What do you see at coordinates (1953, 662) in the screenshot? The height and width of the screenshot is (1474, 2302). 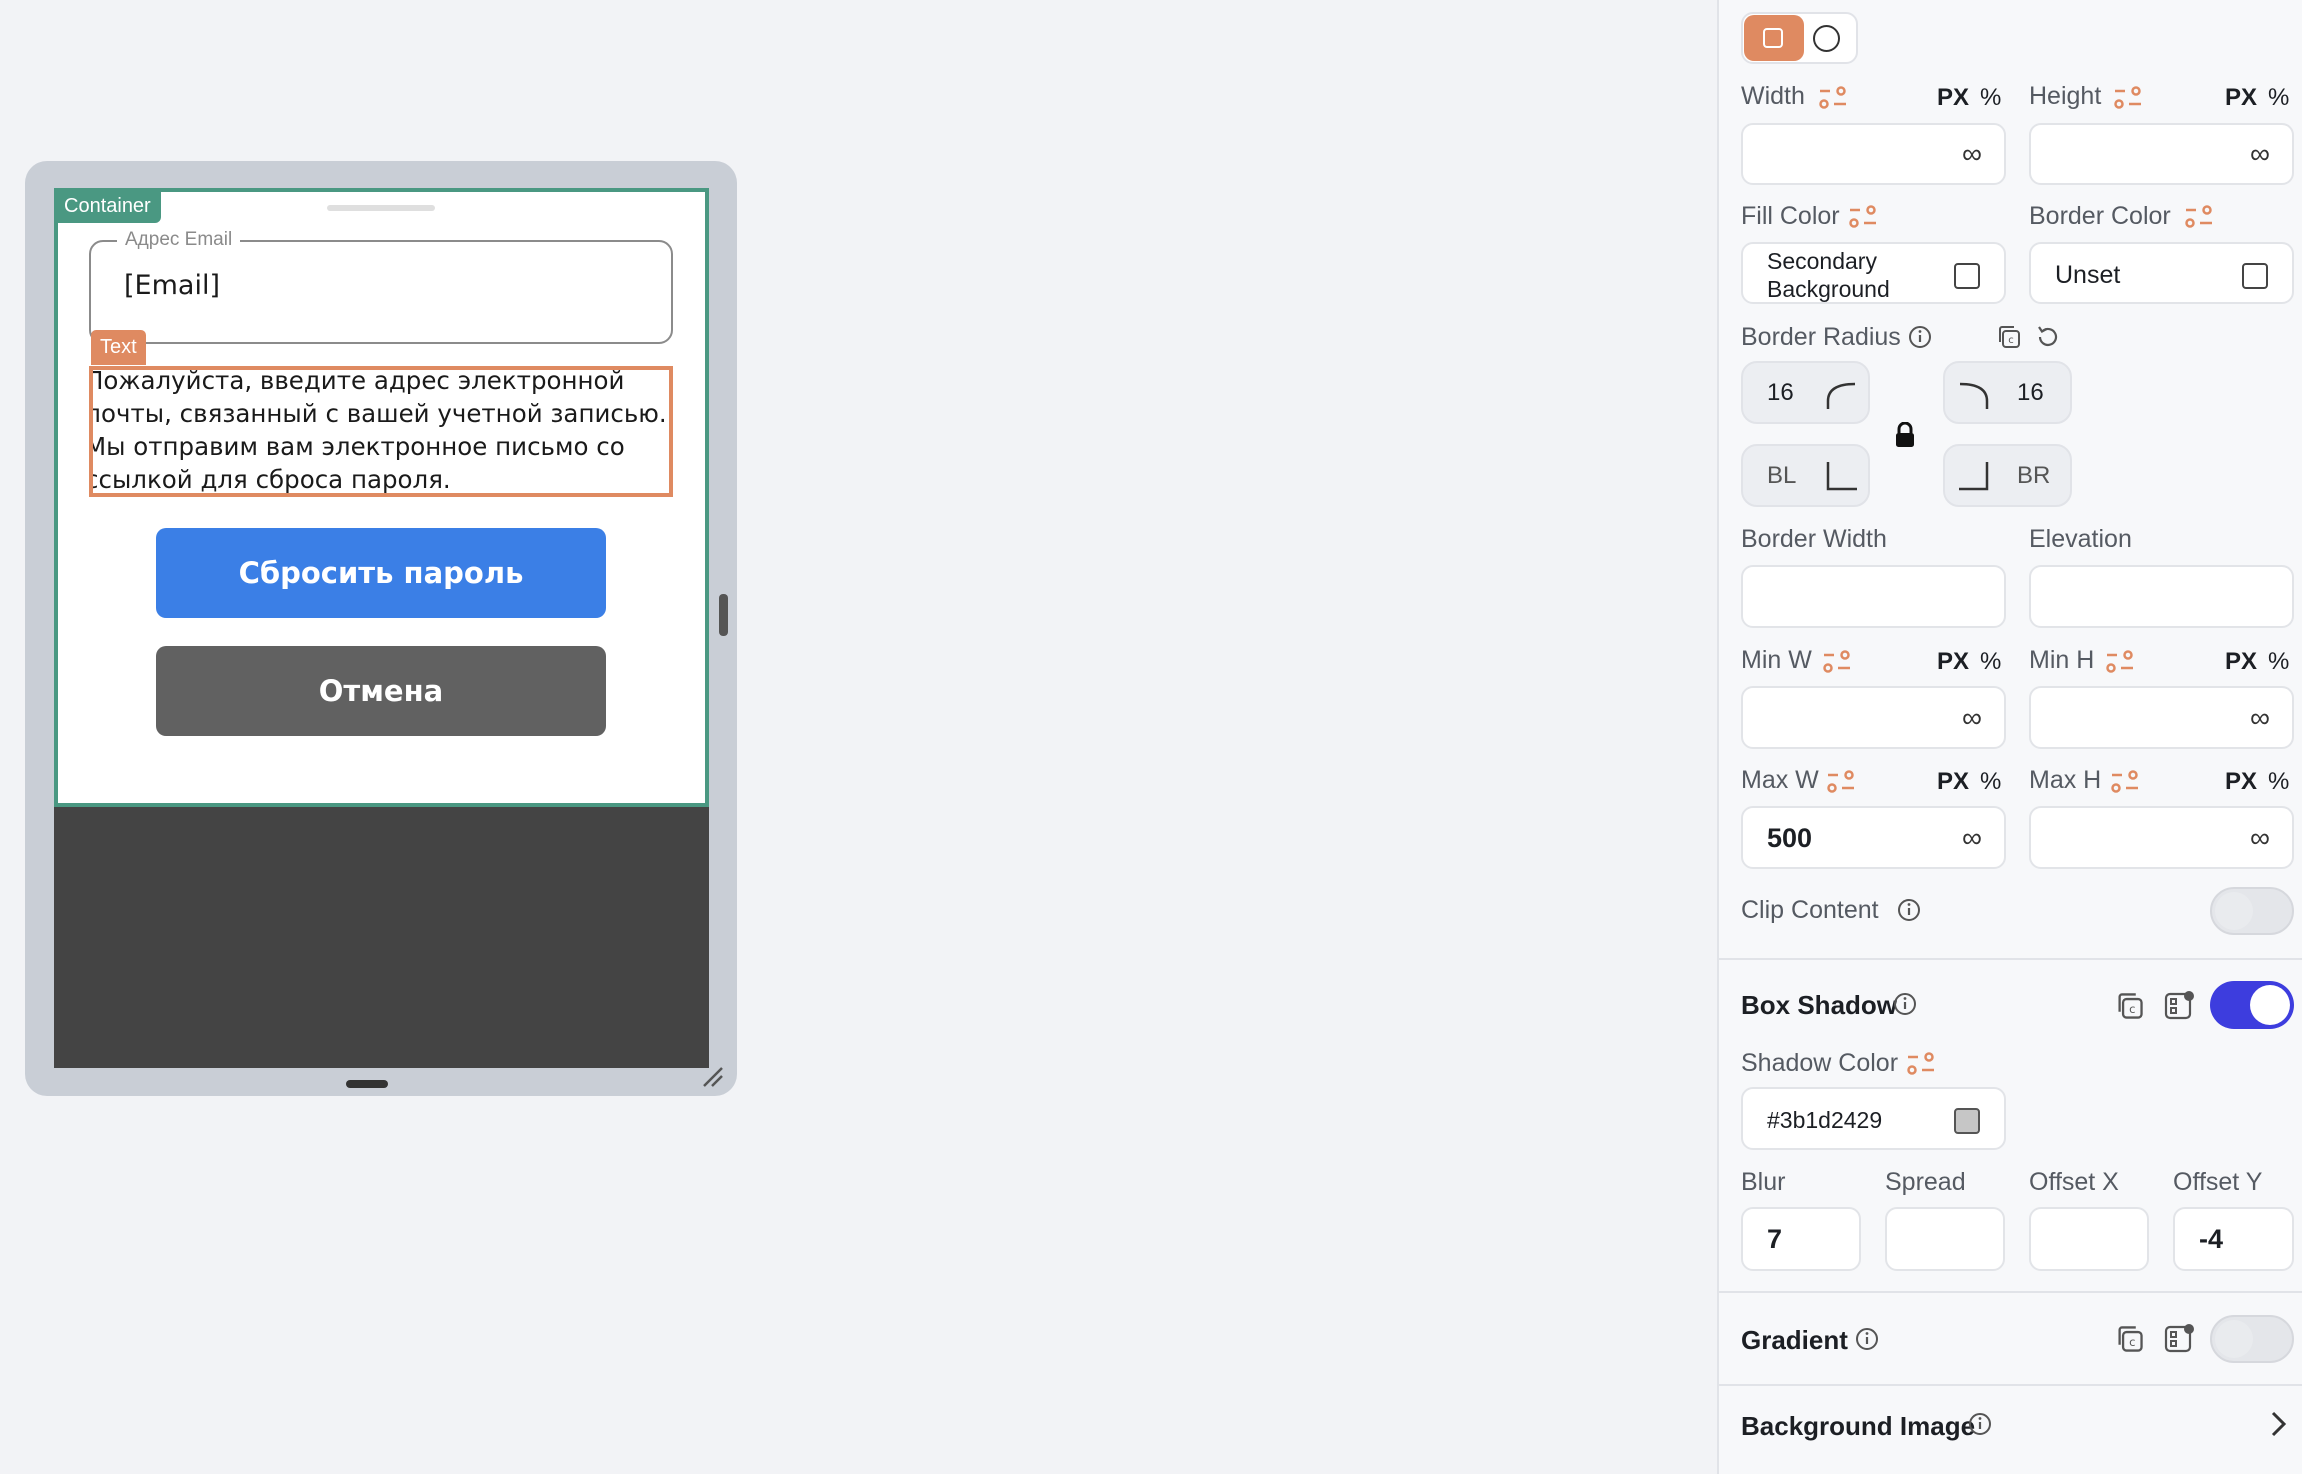 I see `min-w-unit-px: PX` at bounding box center [1953, 662].